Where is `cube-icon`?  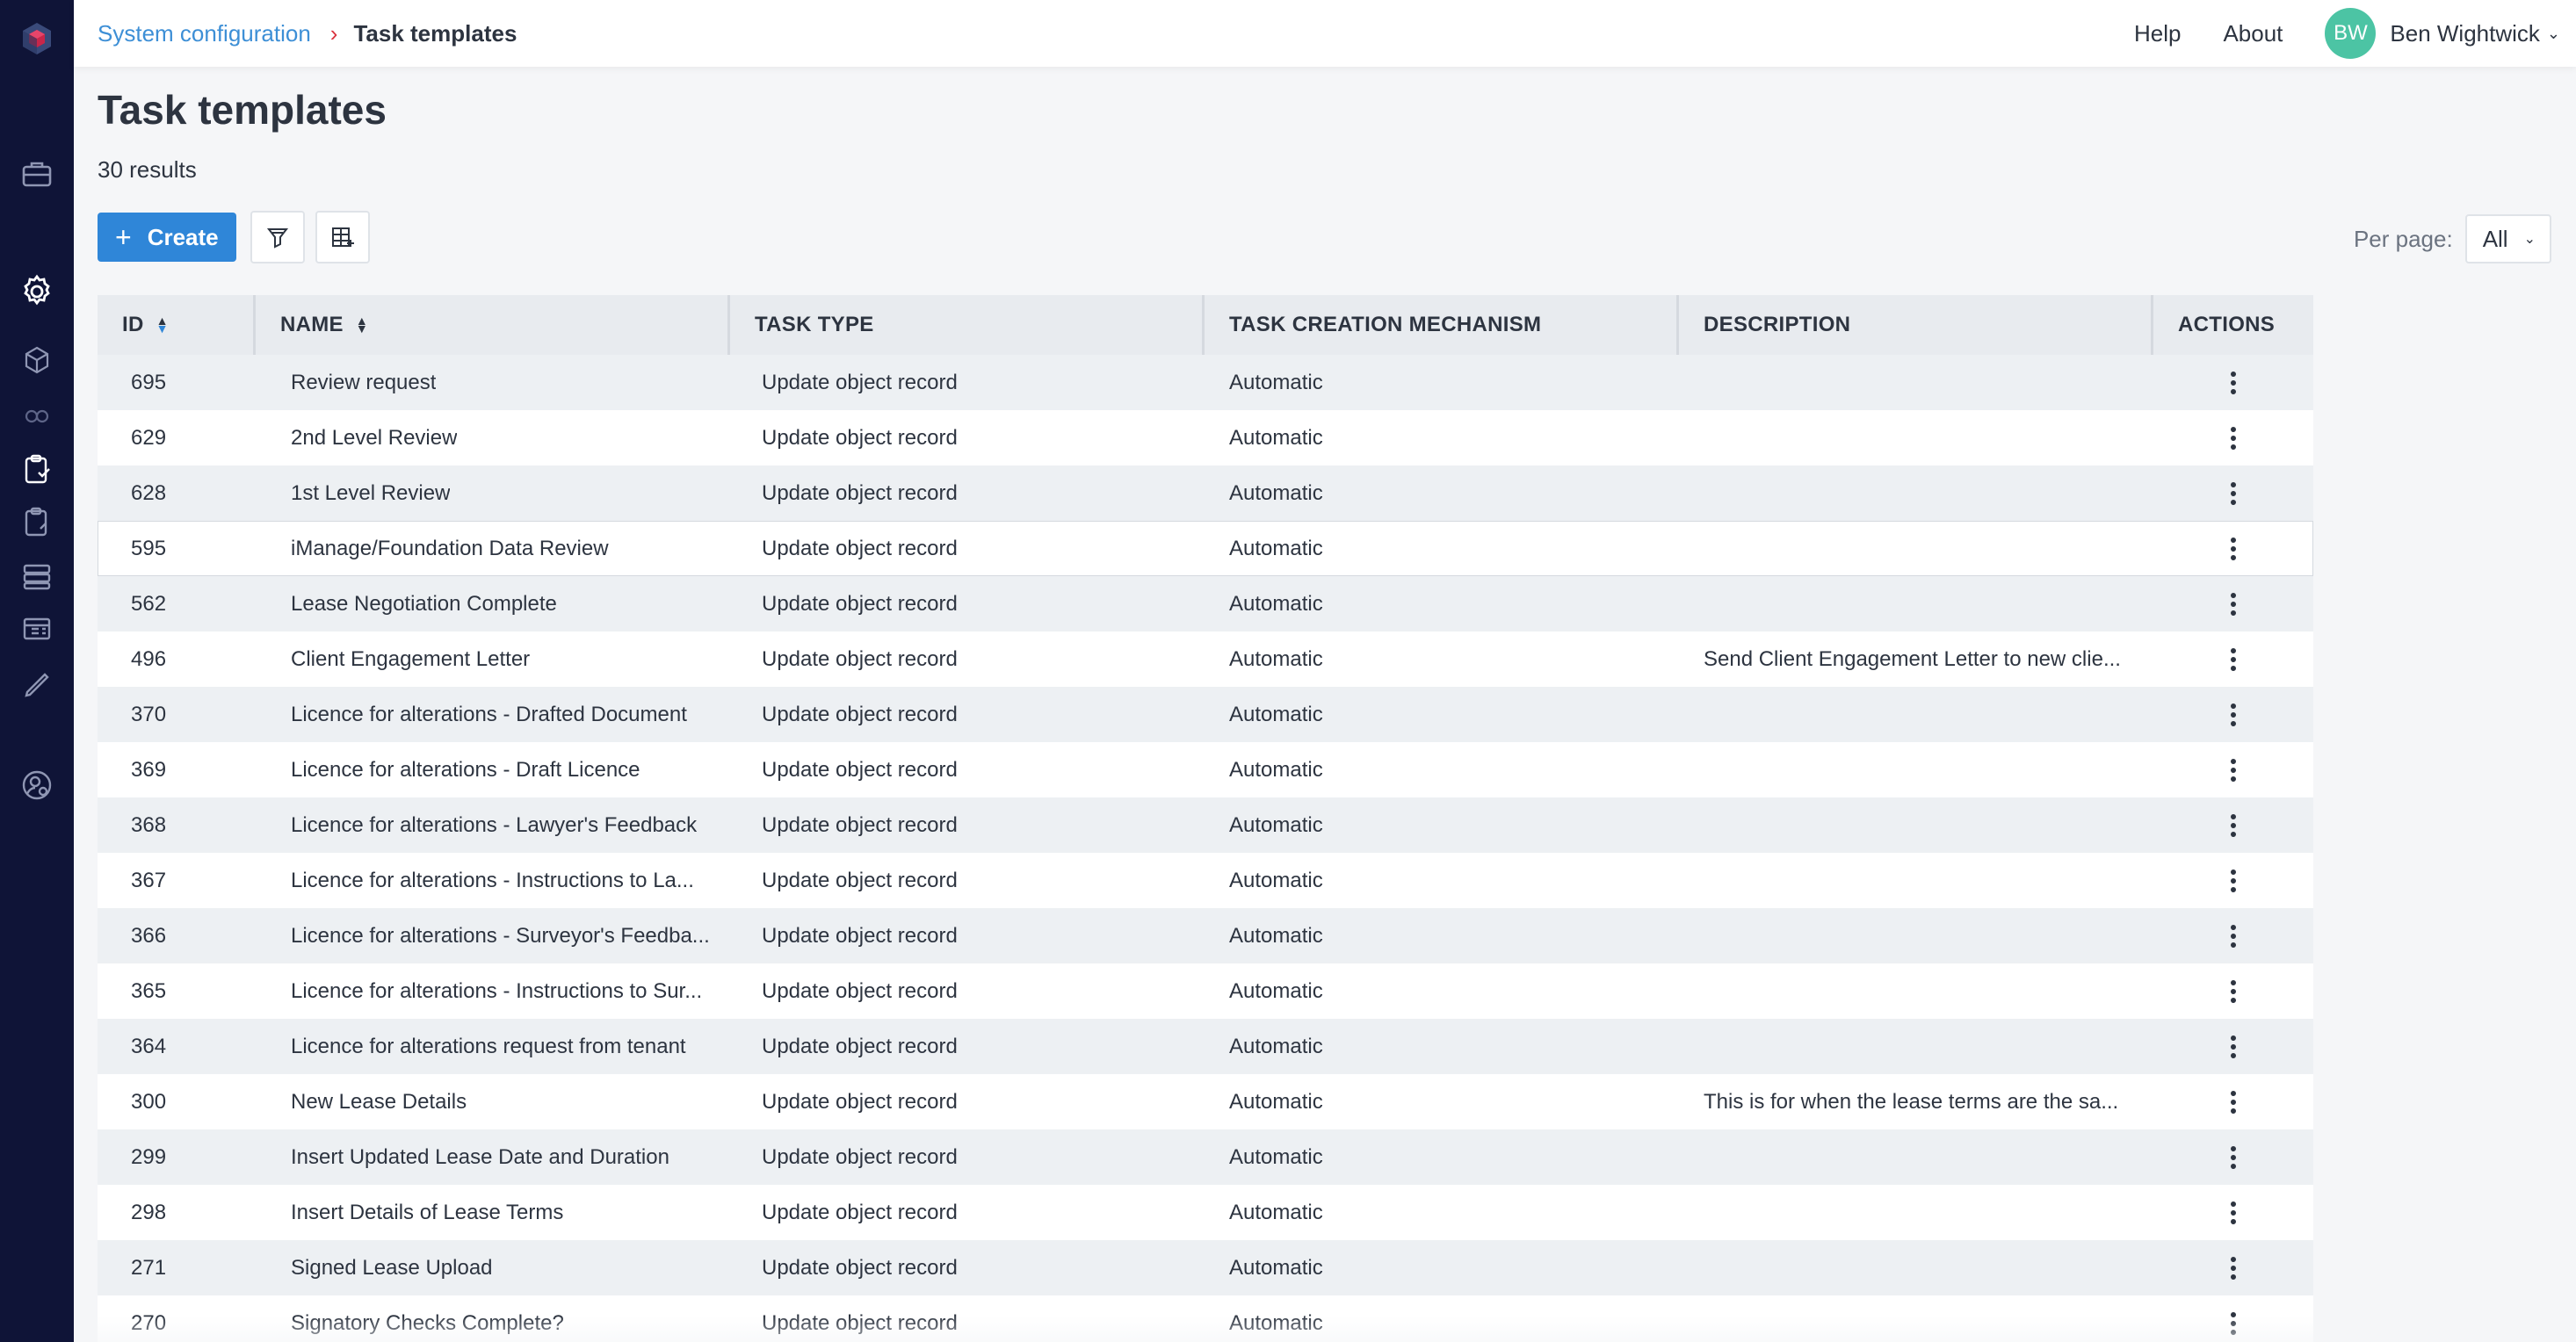
cube-icon is located at coordinates (37, 360).